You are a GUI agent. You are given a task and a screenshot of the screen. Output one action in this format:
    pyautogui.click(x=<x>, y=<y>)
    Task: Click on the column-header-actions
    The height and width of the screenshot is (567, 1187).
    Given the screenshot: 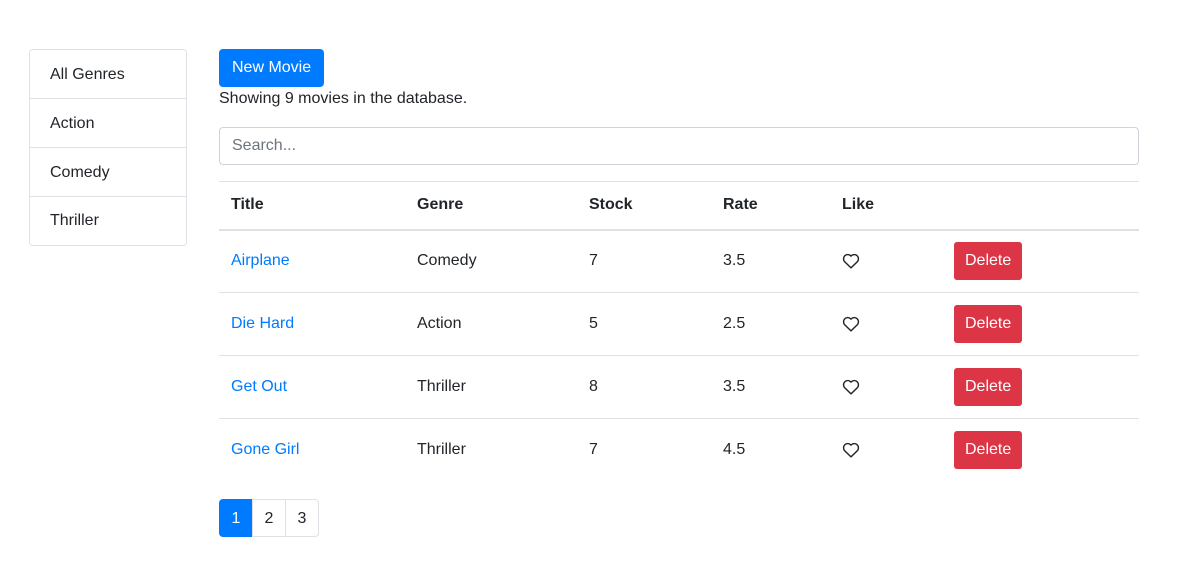 What is the action you would take?
    pyautogui.click(x=1040, y=206)
    